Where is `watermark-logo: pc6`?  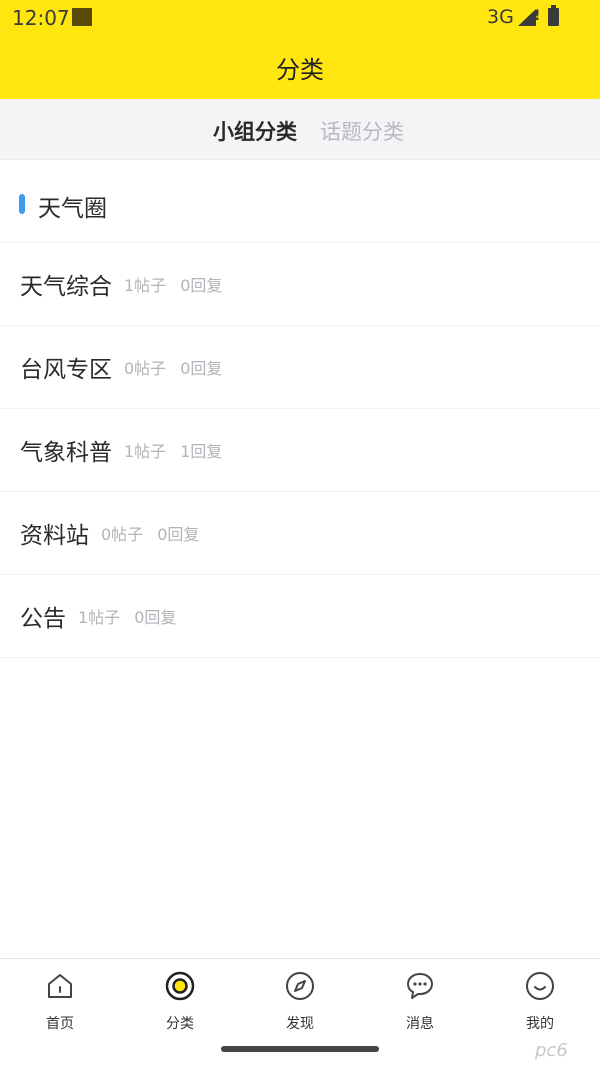
watermark-logo: pc6 is located at coordinates (551, 1050).